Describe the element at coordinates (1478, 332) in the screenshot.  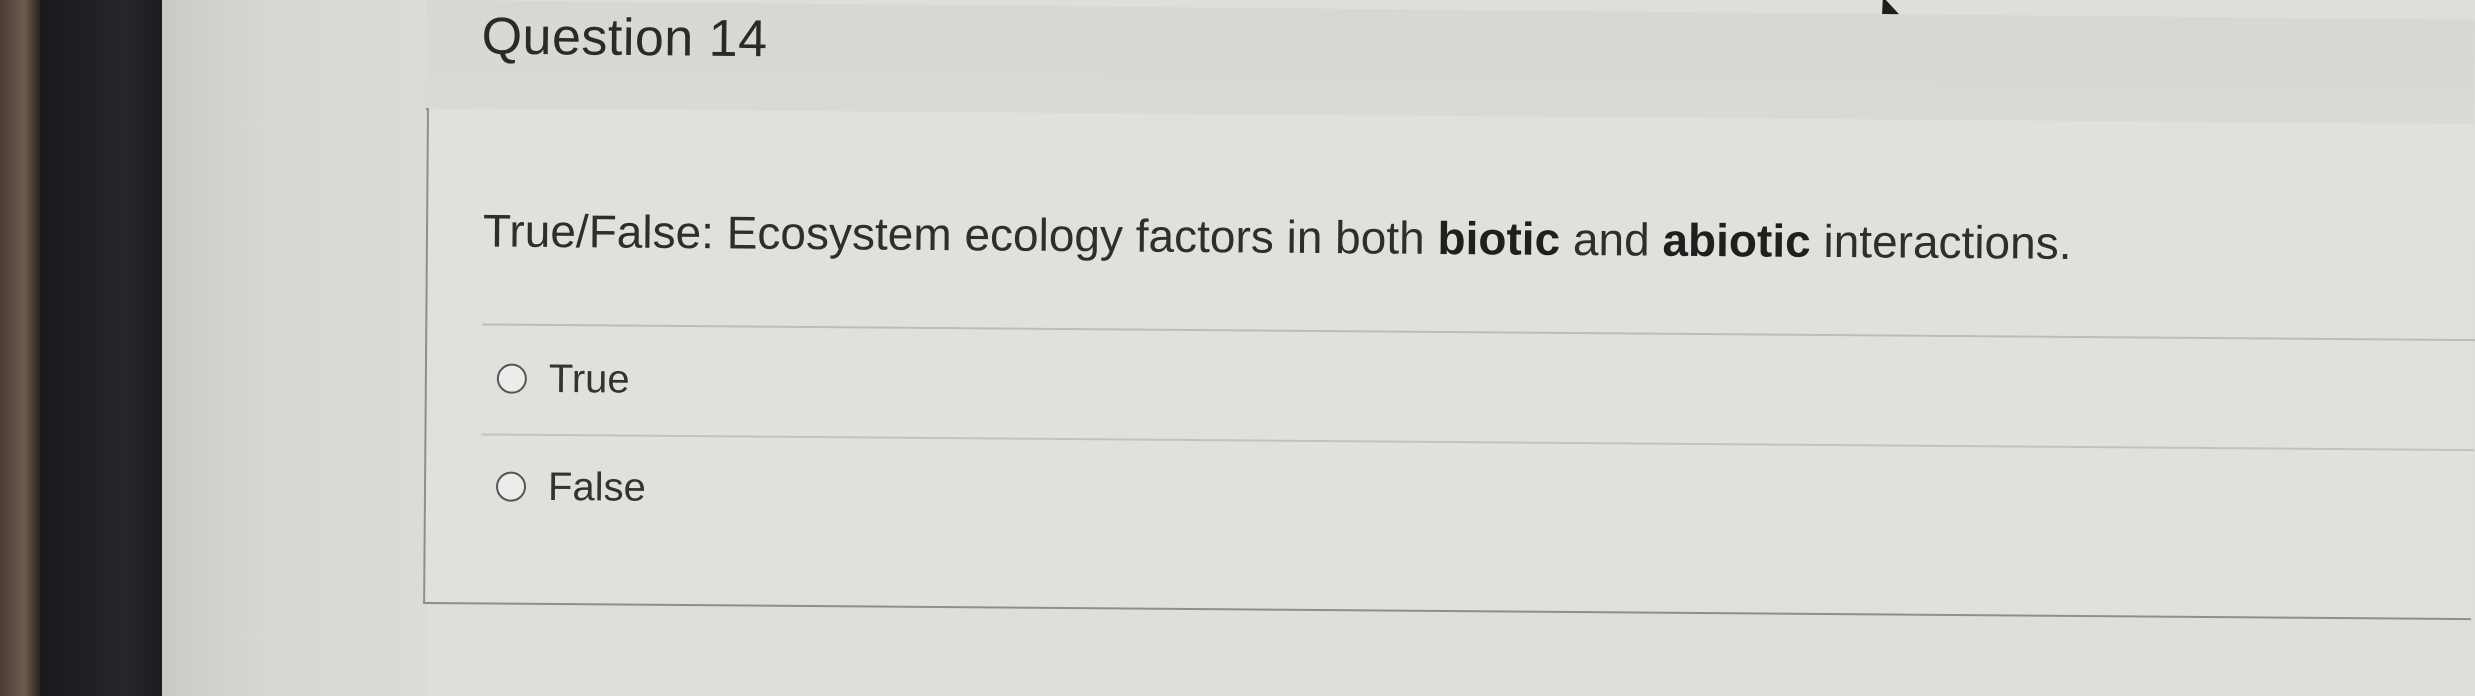
I see `answer-divider-top` at that location.